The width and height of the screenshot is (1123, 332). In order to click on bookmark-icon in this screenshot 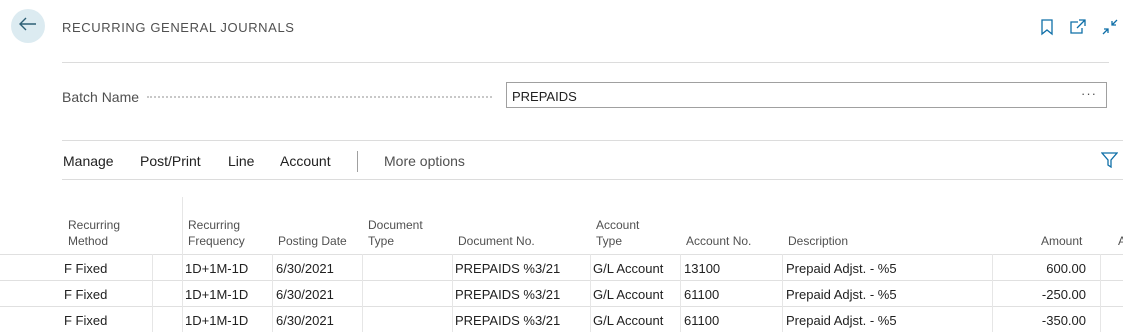, I will do `click(1047, 27)`.